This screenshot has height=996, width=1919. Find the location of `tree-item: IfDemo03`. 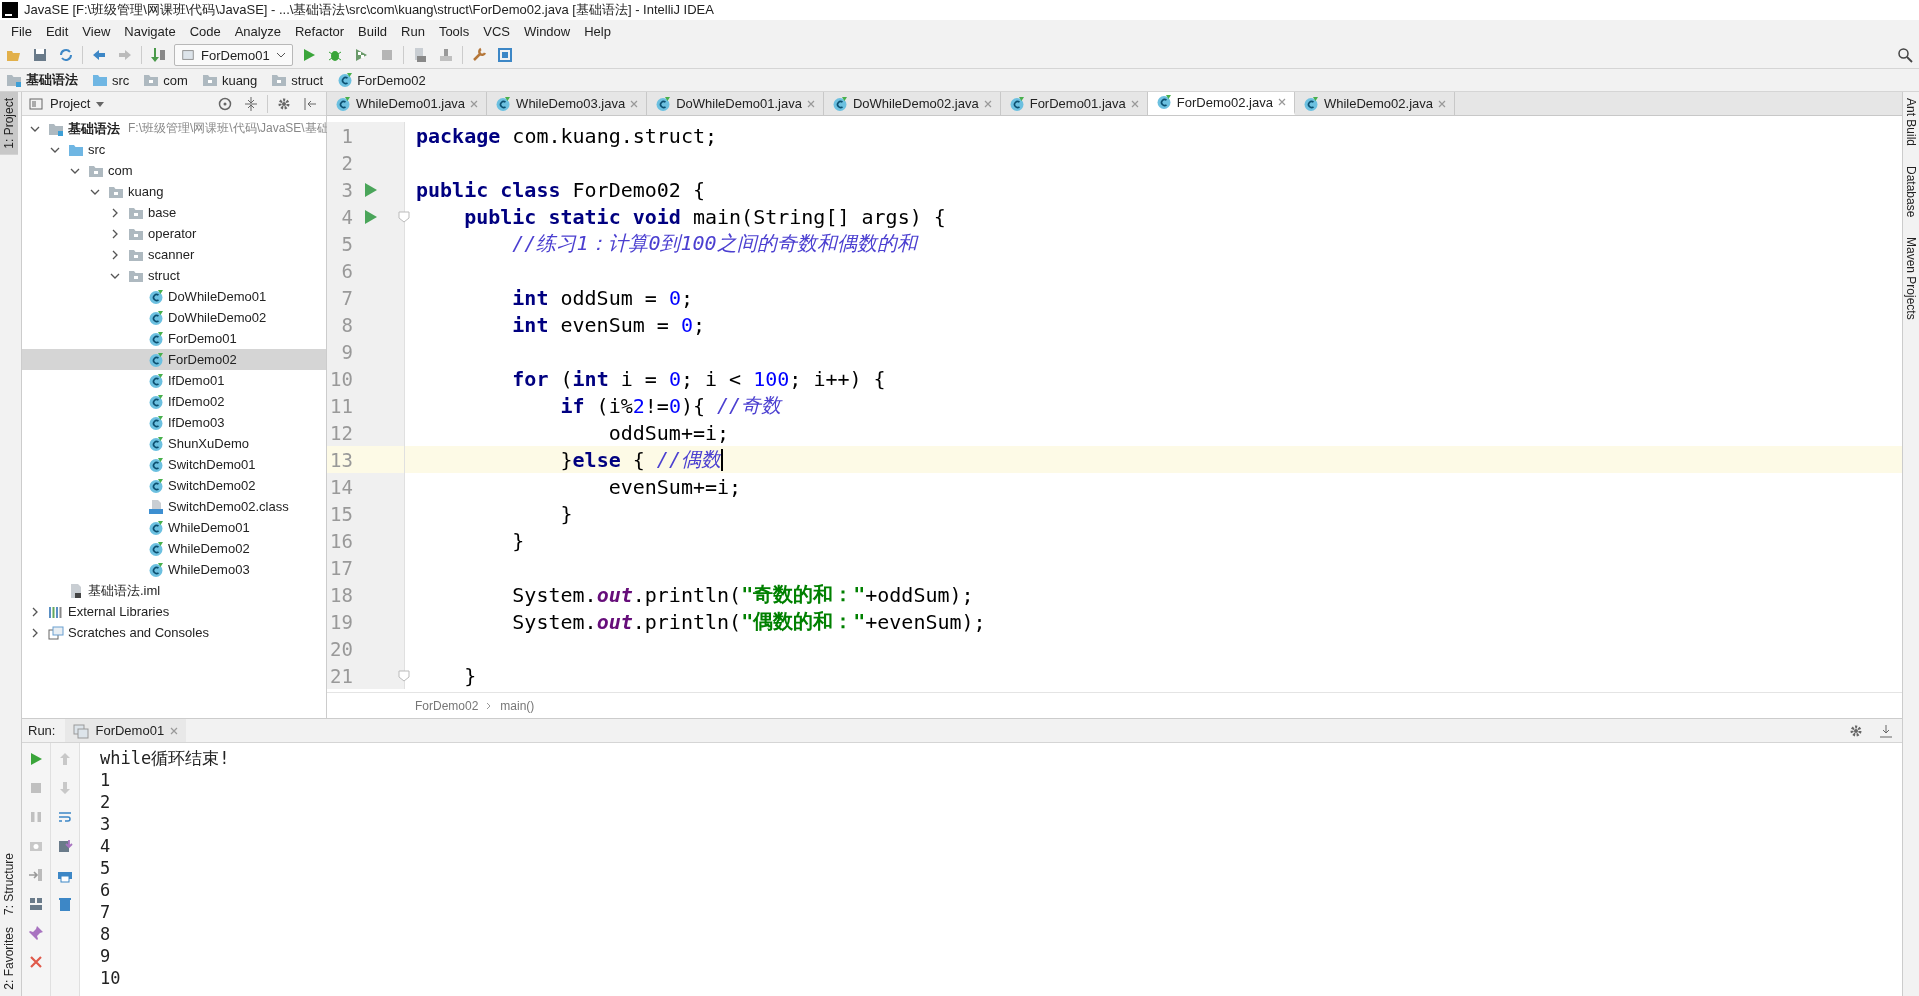

tree-item: IfDemo03 is located at coordinates (174, 422).